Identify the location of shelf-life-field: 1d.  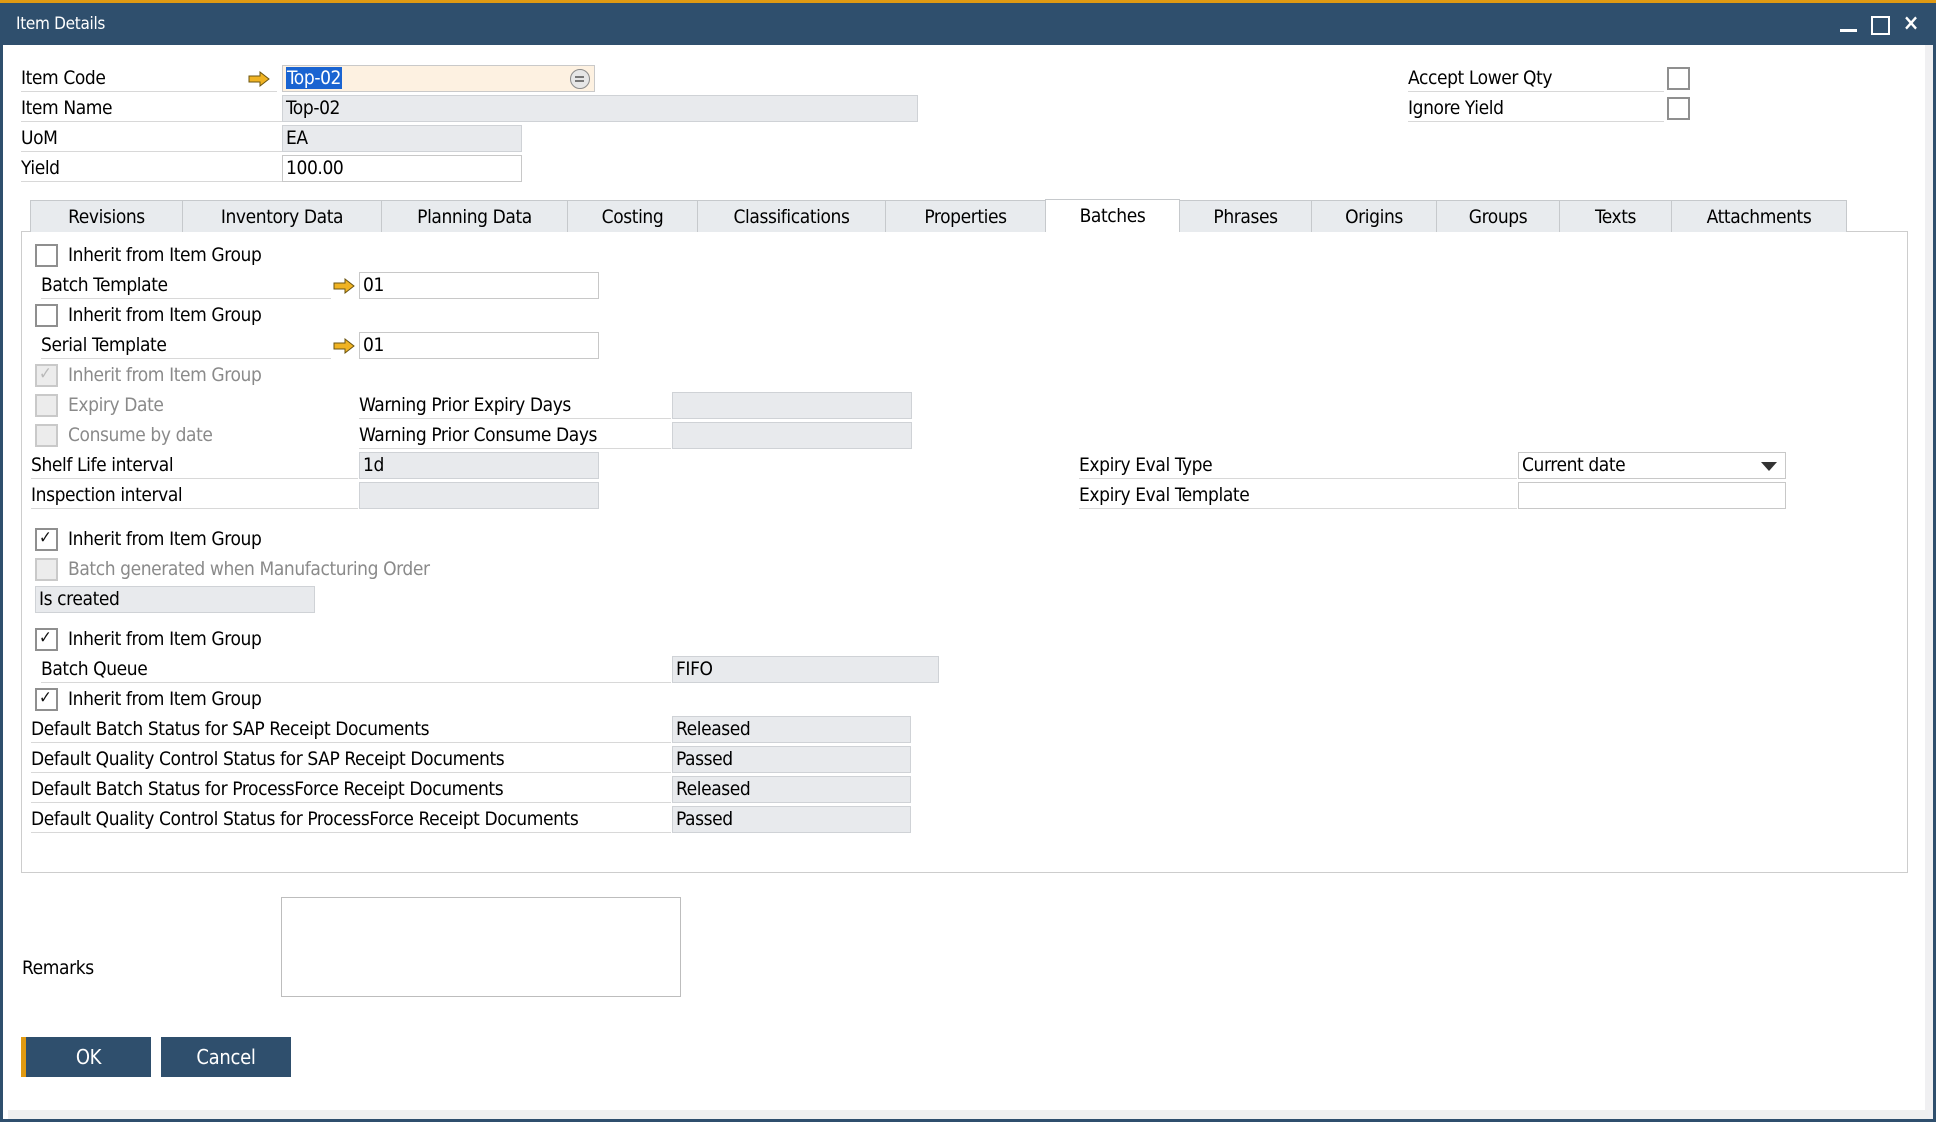
(479, 465).